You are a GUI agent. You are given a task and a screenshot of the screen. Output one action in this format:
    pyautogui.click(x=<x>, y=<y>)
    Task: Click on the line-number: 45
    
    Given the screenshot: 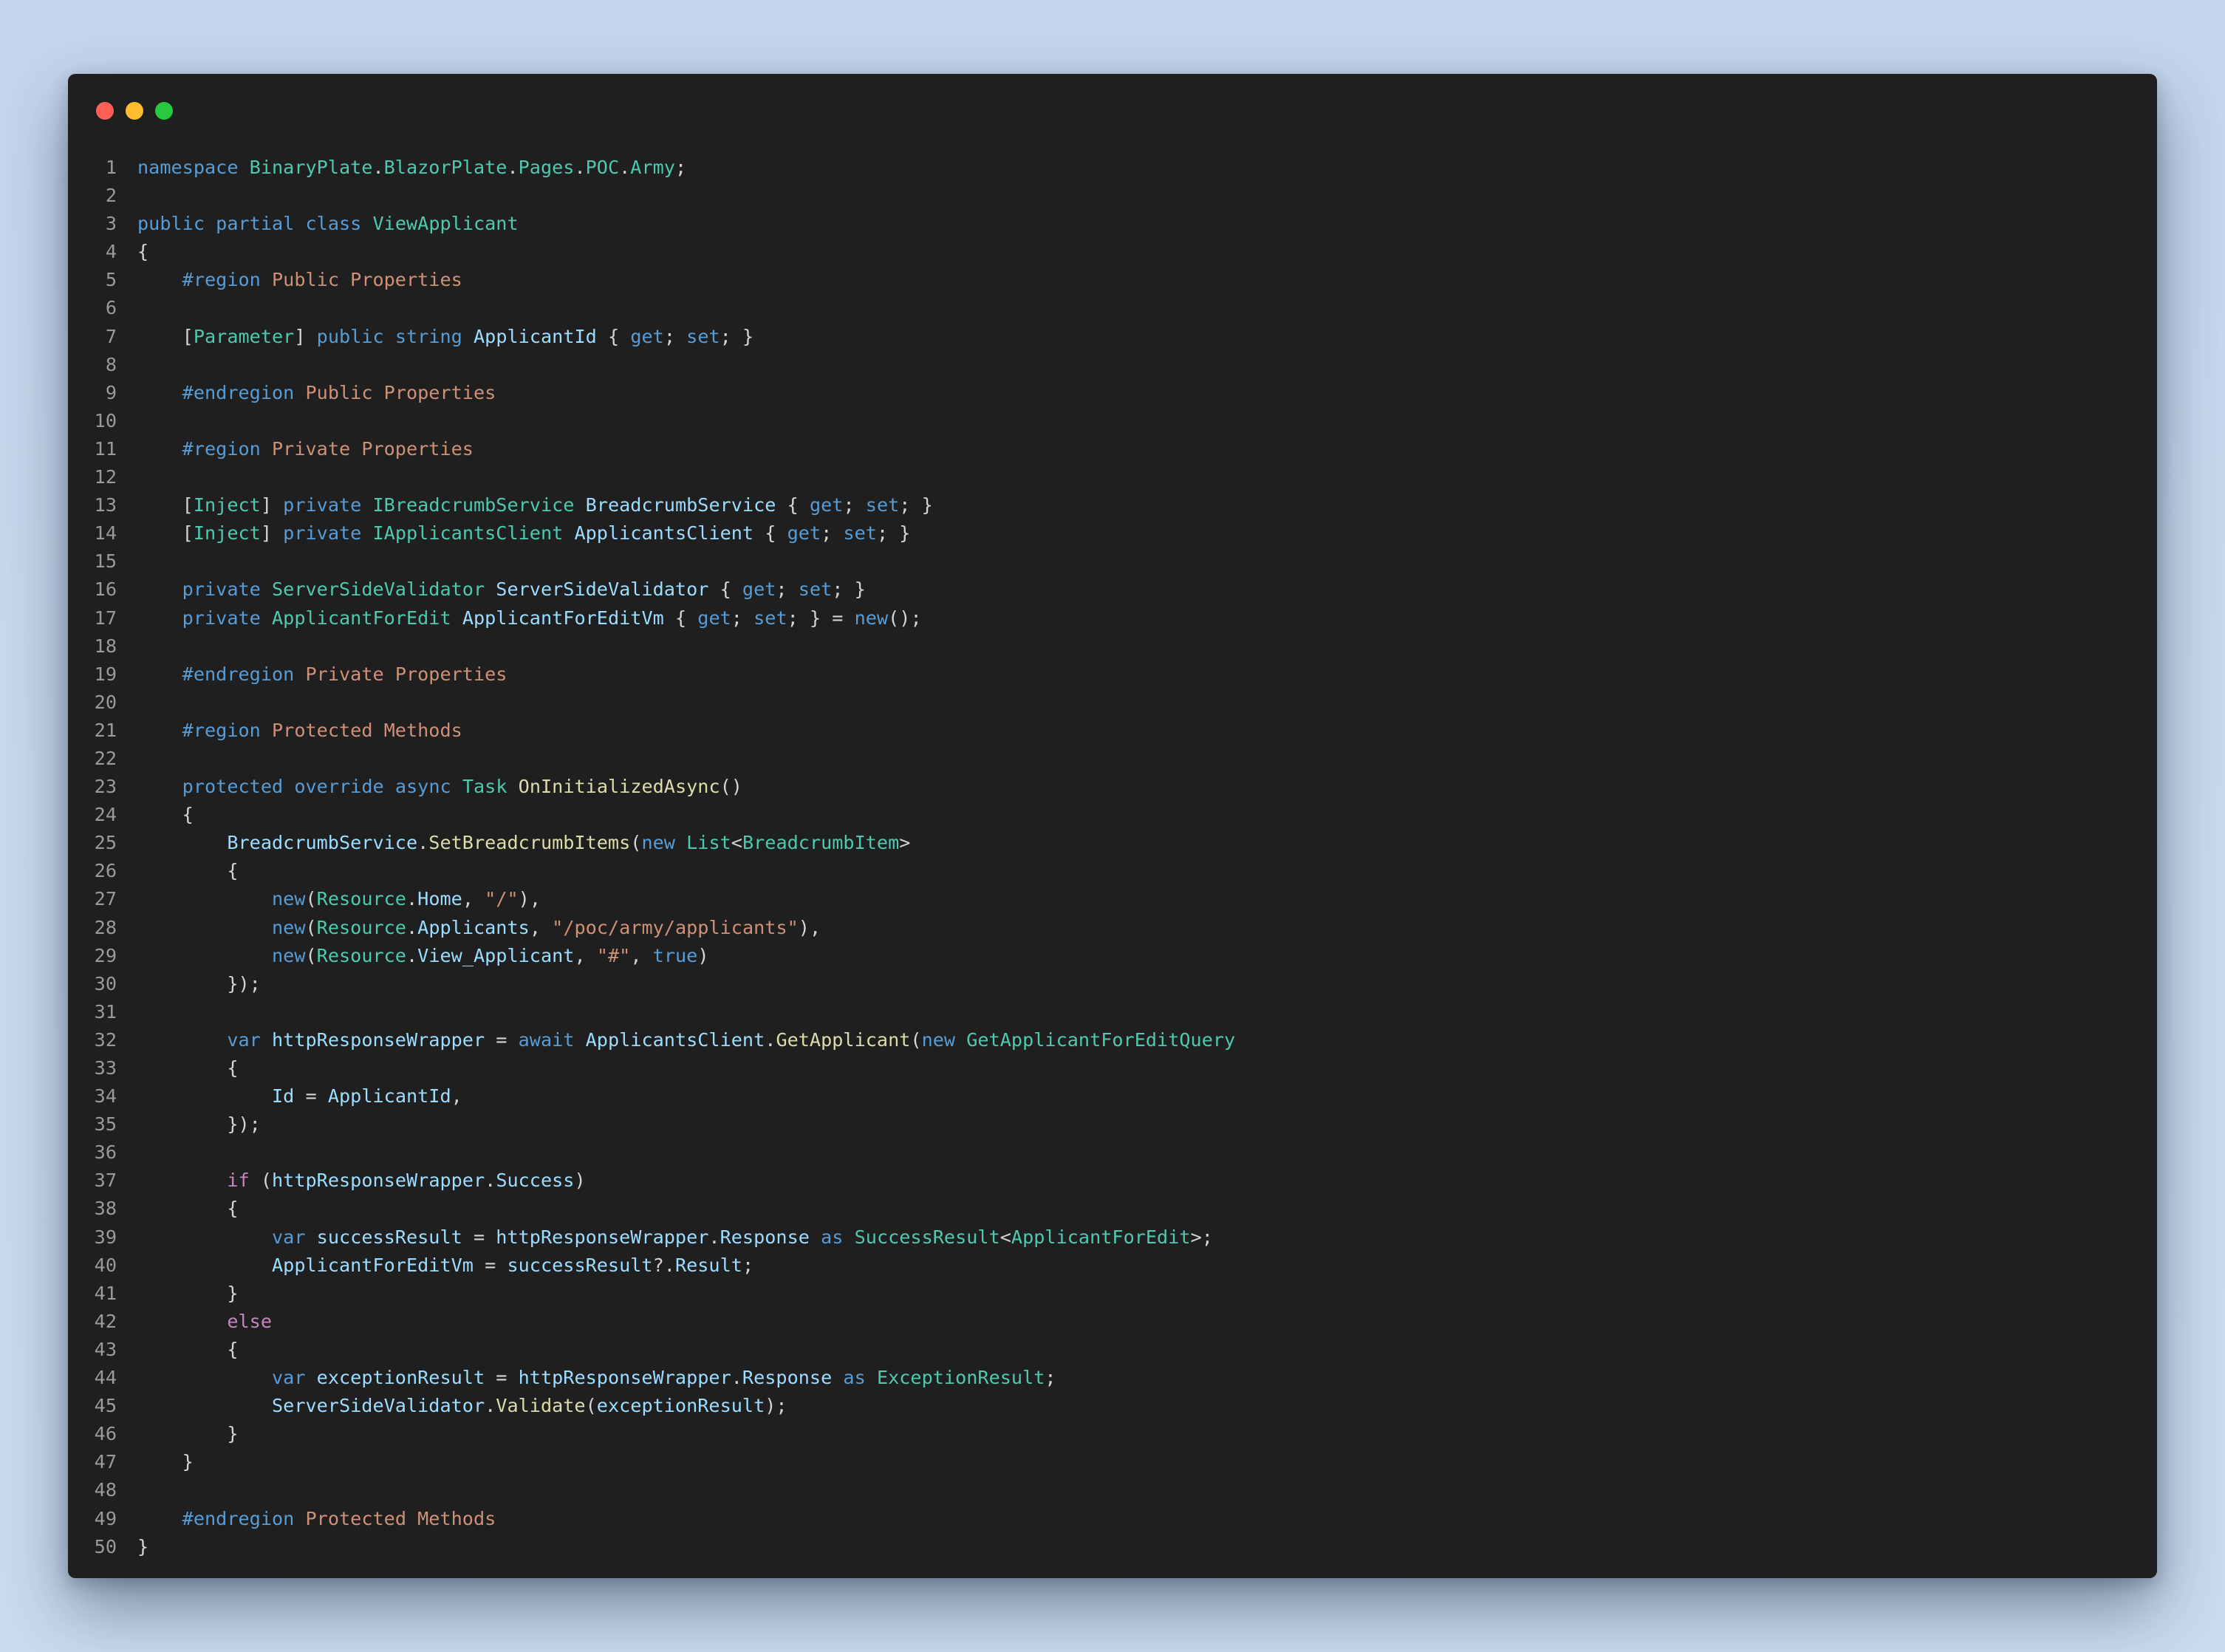 What is the action you would take?
    pyautogui.click(x=105, y=1406)
    